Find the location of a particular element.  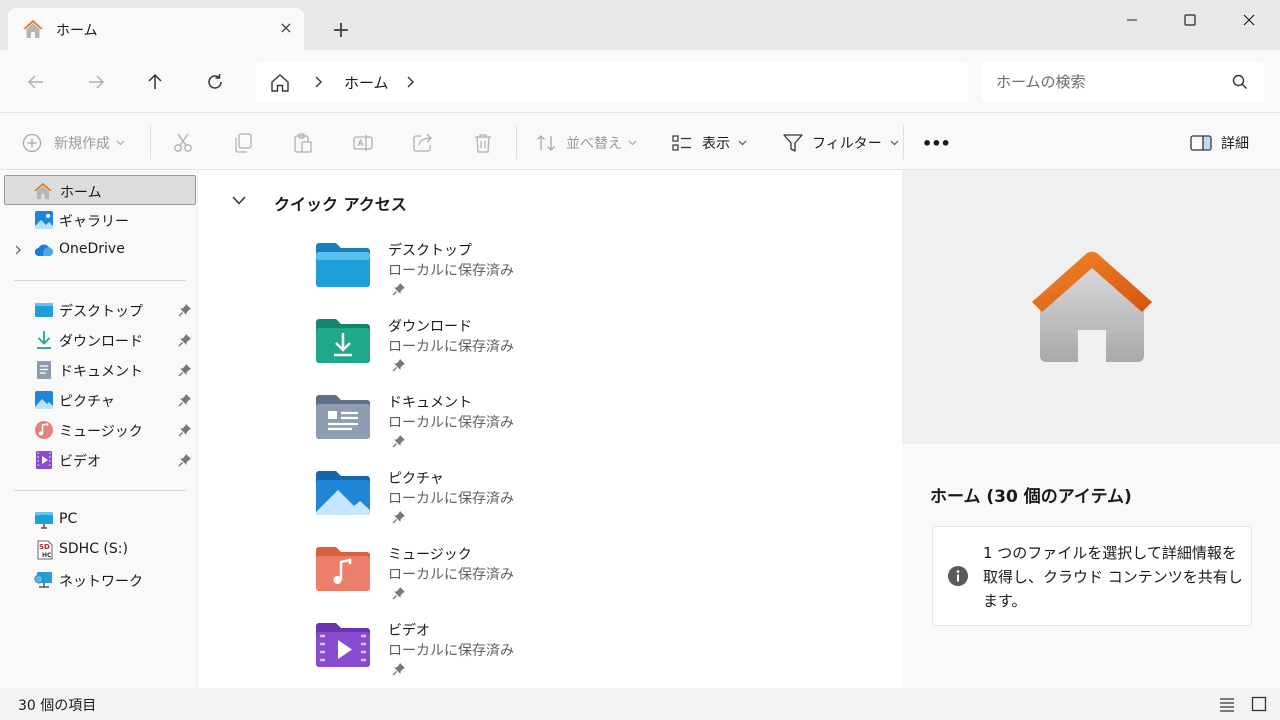

copy-button is located at coordinates (243, 143).